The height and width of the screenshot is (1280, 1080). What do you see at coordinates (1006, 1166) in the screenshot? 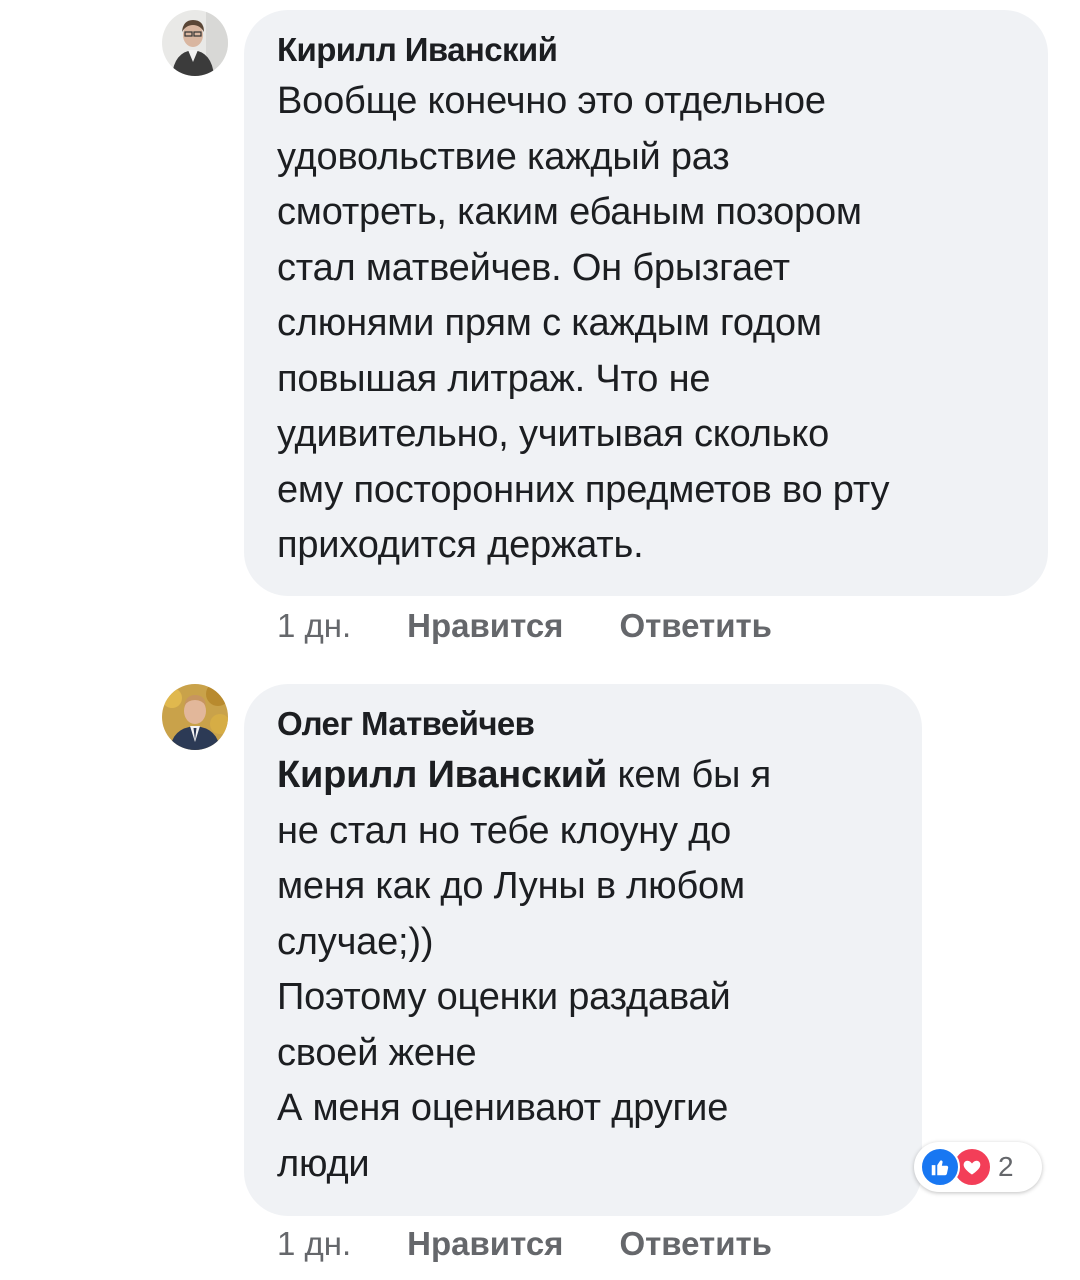
I see `reaction-count: 2` at bounding box center [1006, 1166].